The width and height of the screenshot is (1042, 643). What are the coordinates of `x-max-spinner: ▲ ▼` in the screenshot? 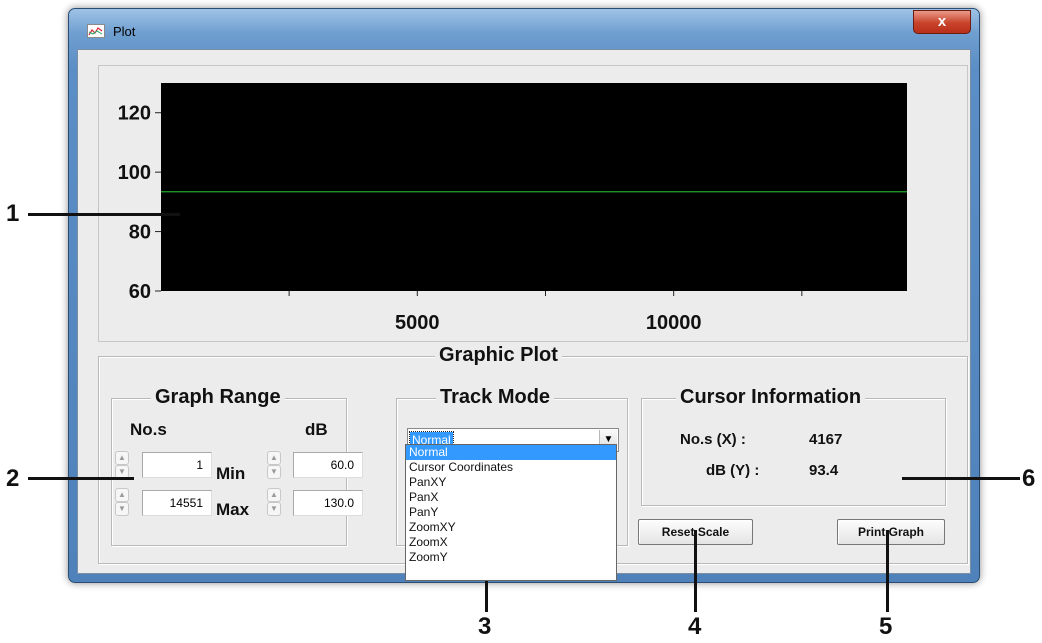 It's located at (122, 502).